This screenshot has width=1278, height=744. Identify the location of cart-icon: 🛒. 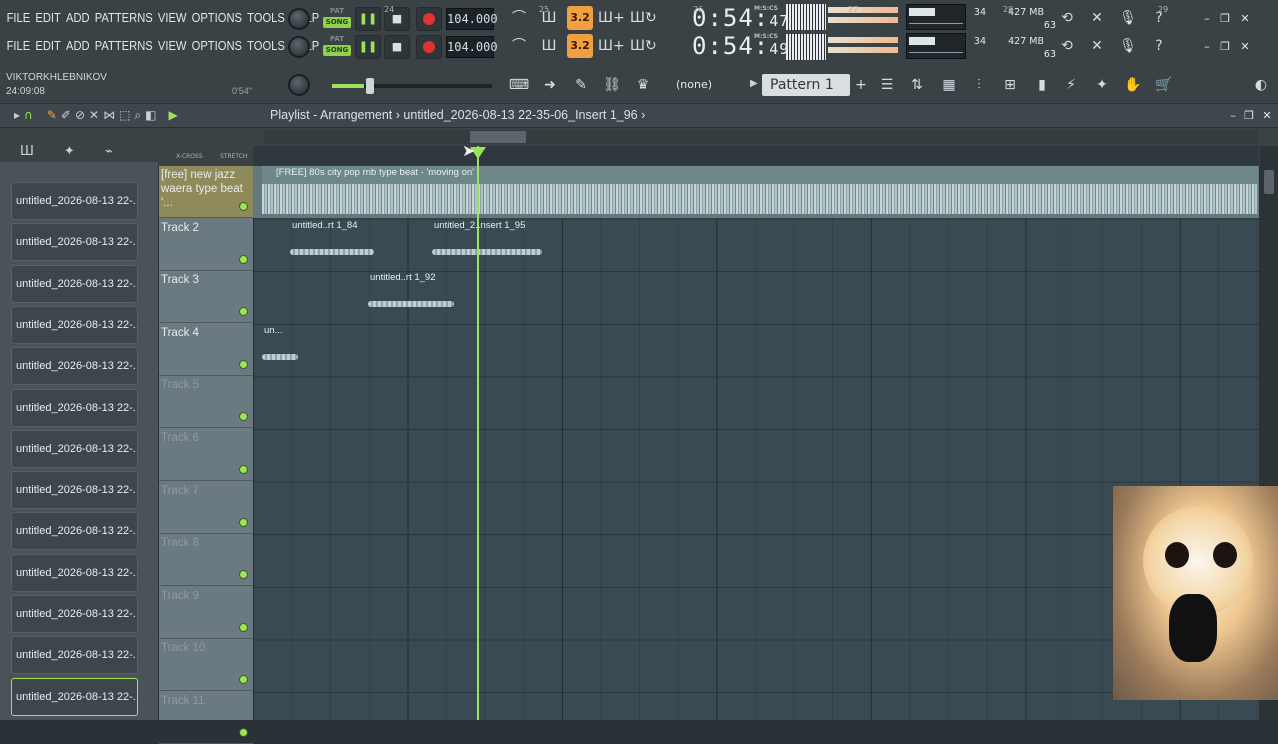
(1164, 85).